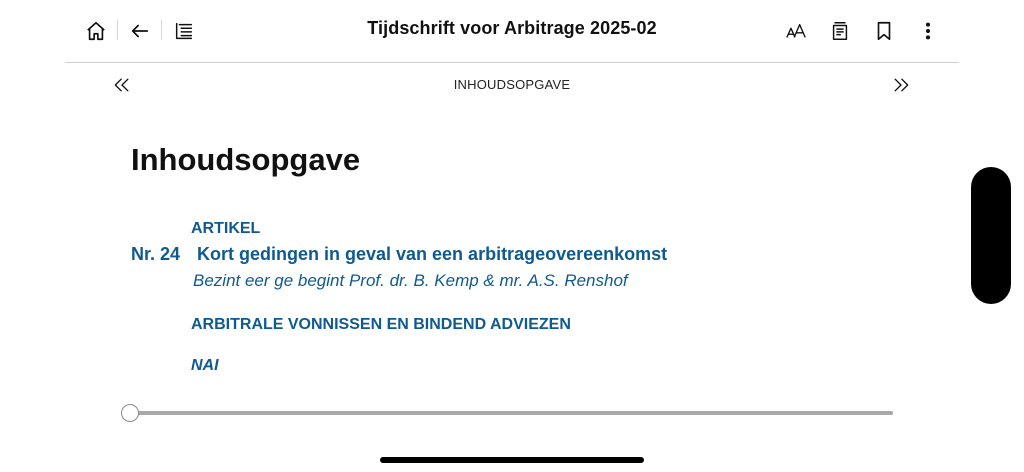 This screenshot has width=1024, height=472. I want to click on chapter-pager: INHOUDSOPGAVE, so click(512, 85).